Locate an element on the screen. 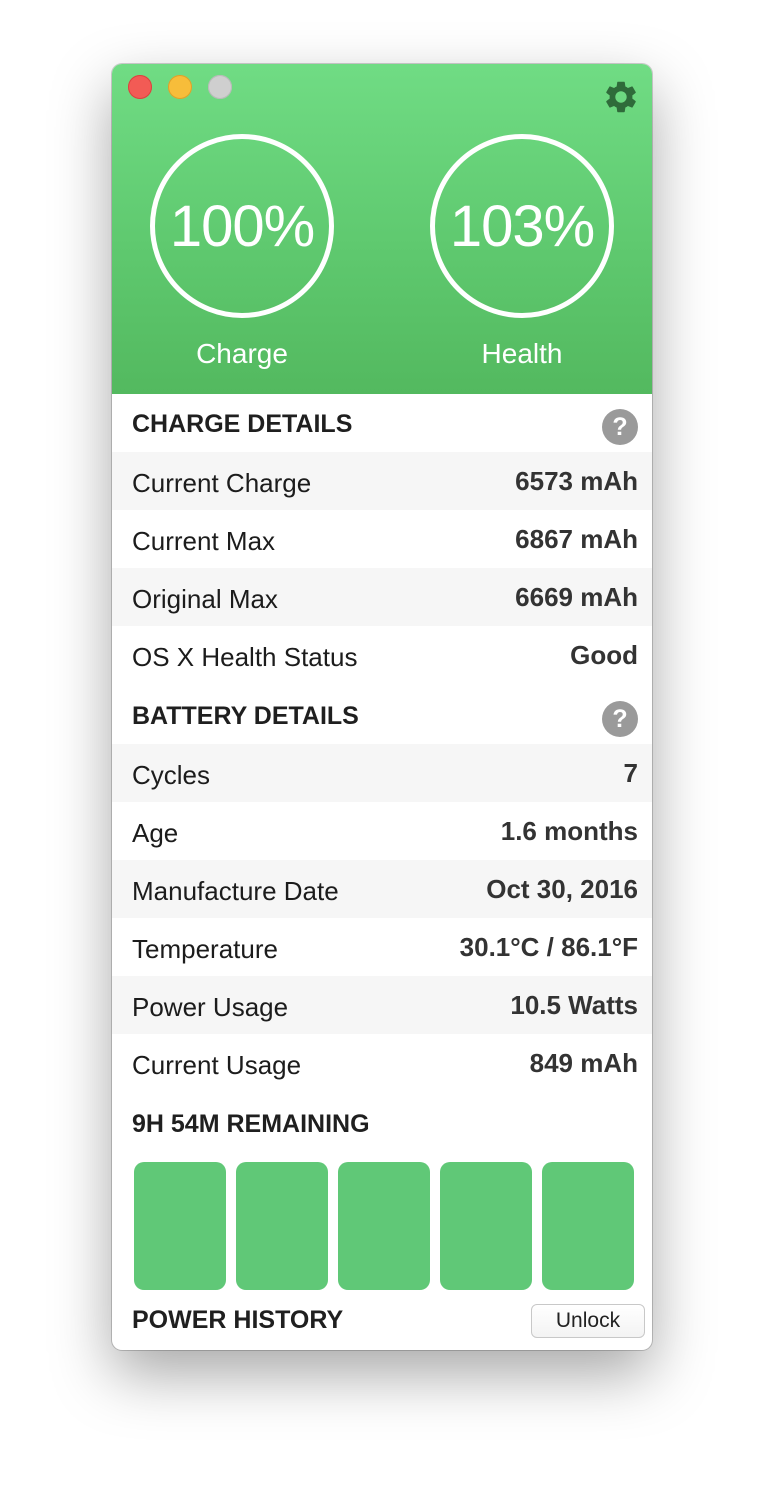 Image resolution: width=764 pixels, height=1510 pixels. row-label: Temperature is located at coordinates (205, 949).